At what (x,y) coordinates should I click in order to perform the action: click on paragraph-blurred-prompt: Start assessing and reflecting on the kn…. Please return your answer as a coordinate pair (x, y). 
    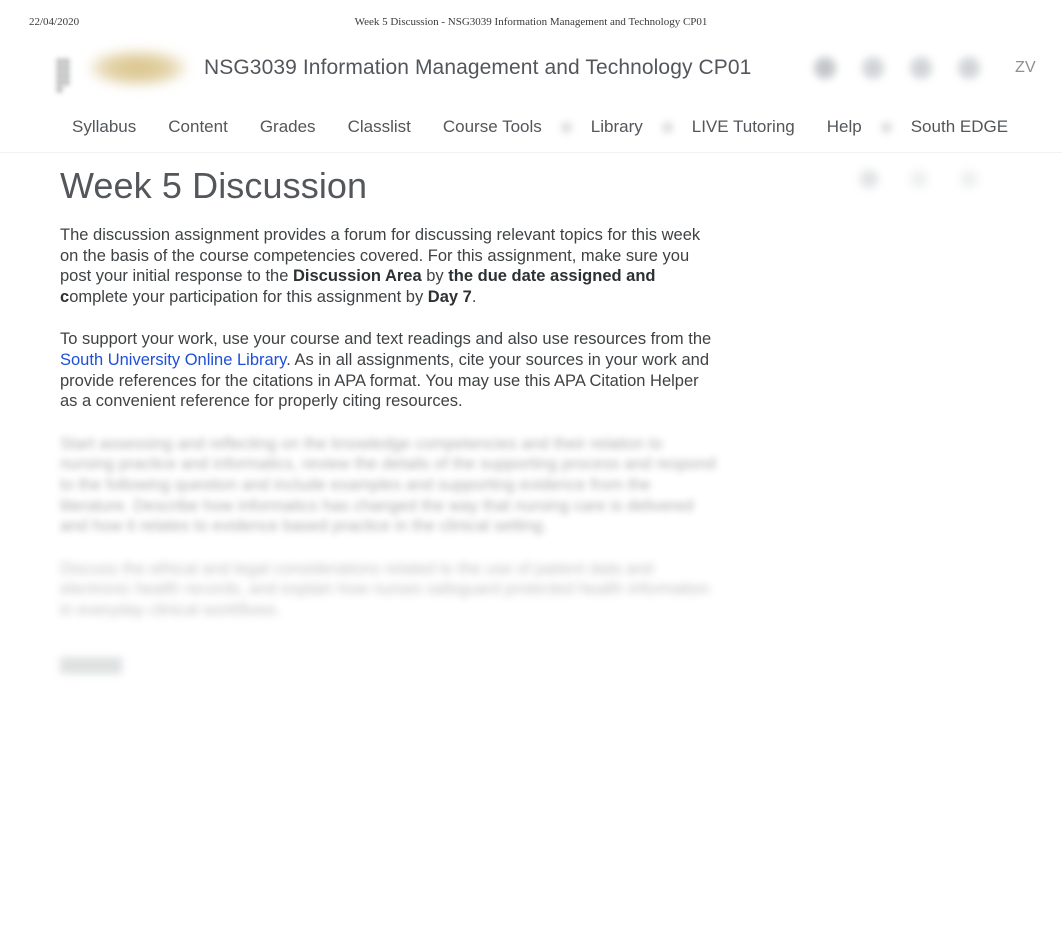
    Looking at the image, I should click on (388, 485).